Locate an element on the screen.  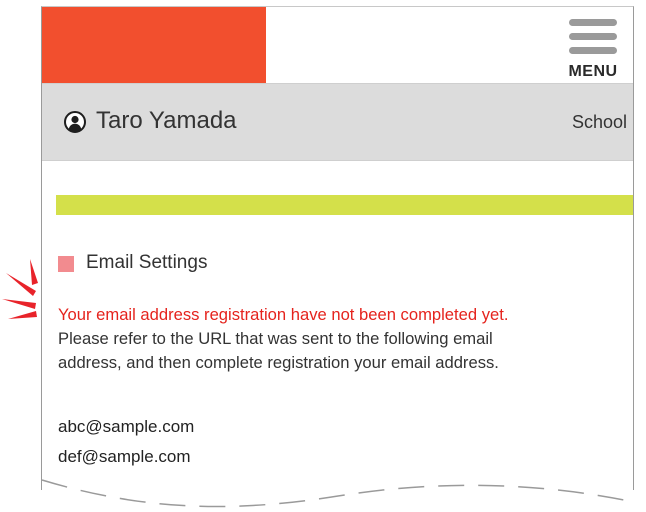
progress-bar is located at coordinates (344, 205).